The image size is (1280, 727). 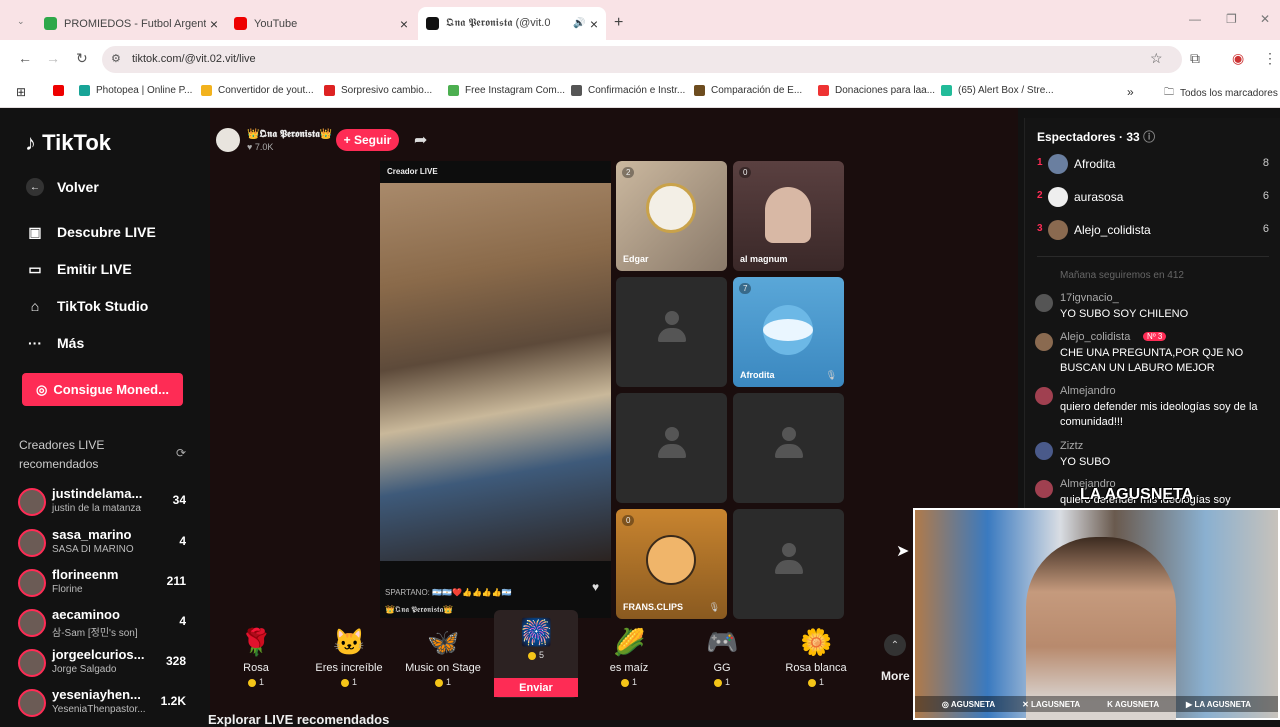 What do you see at coordinates (671, 216) in the screenshot?
I see `guest-cell-edgar: 2 Edgar` at bounding box center [671, 216].